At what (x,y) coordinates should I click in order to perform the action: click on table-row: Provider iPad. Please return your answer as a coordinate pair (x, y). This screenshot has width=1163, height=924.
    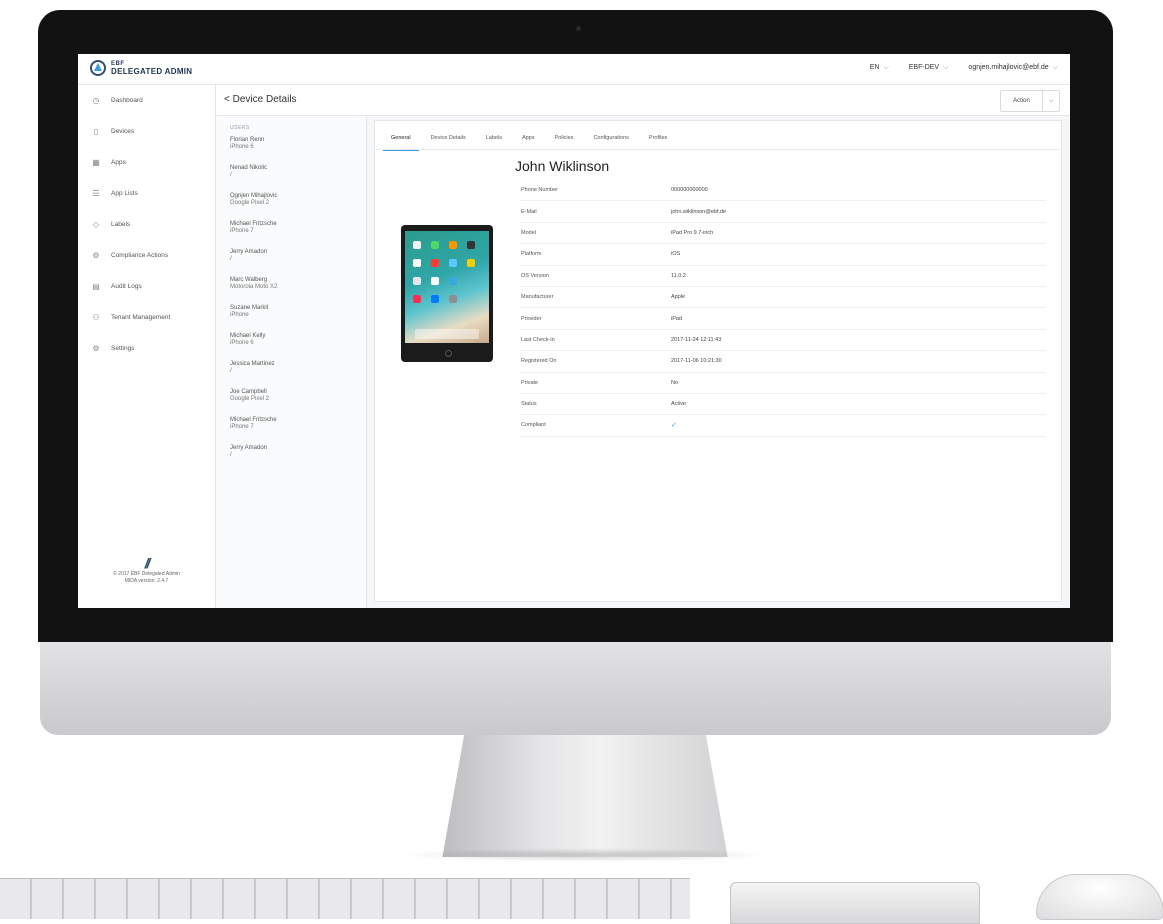
    Looking at the image, I should click on (783, 319).